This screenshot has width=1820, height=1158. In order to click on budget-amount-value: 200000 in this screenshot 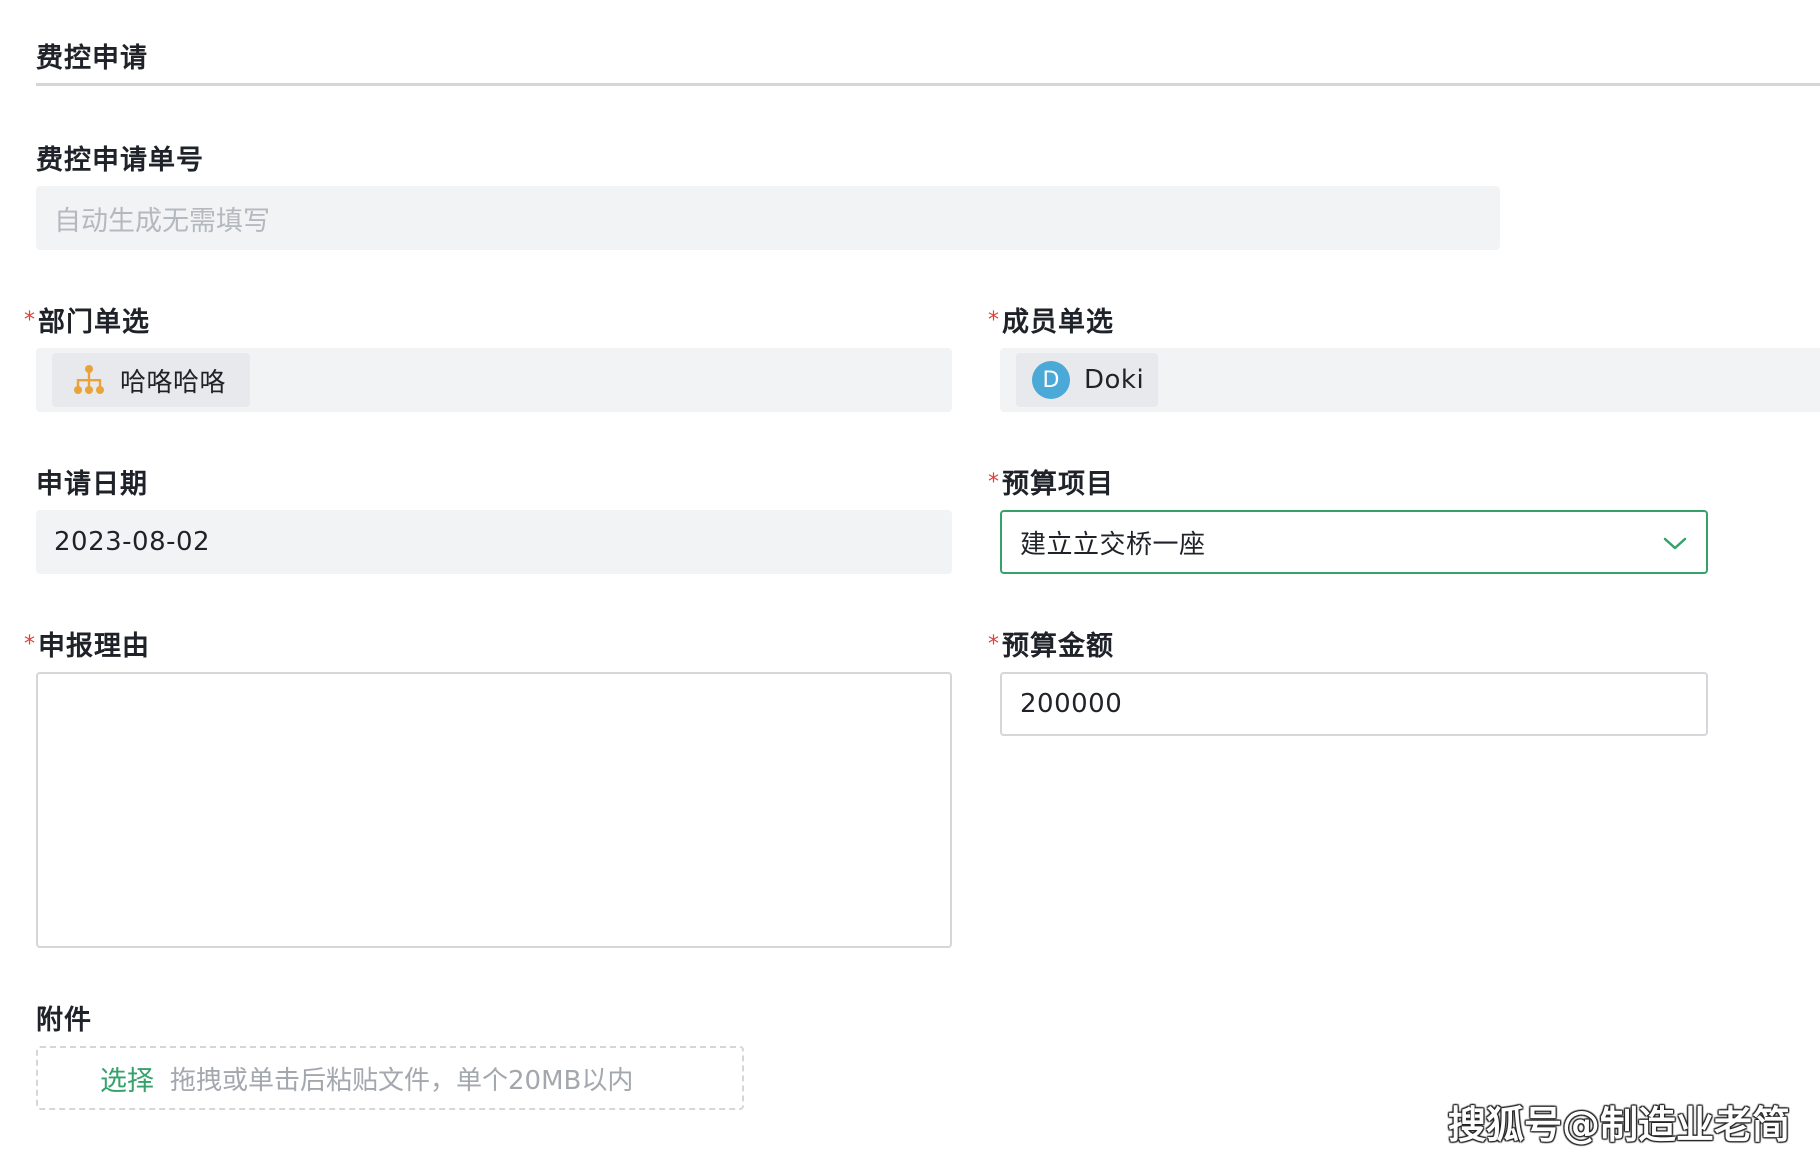, I will do `click(1071, 704)`.